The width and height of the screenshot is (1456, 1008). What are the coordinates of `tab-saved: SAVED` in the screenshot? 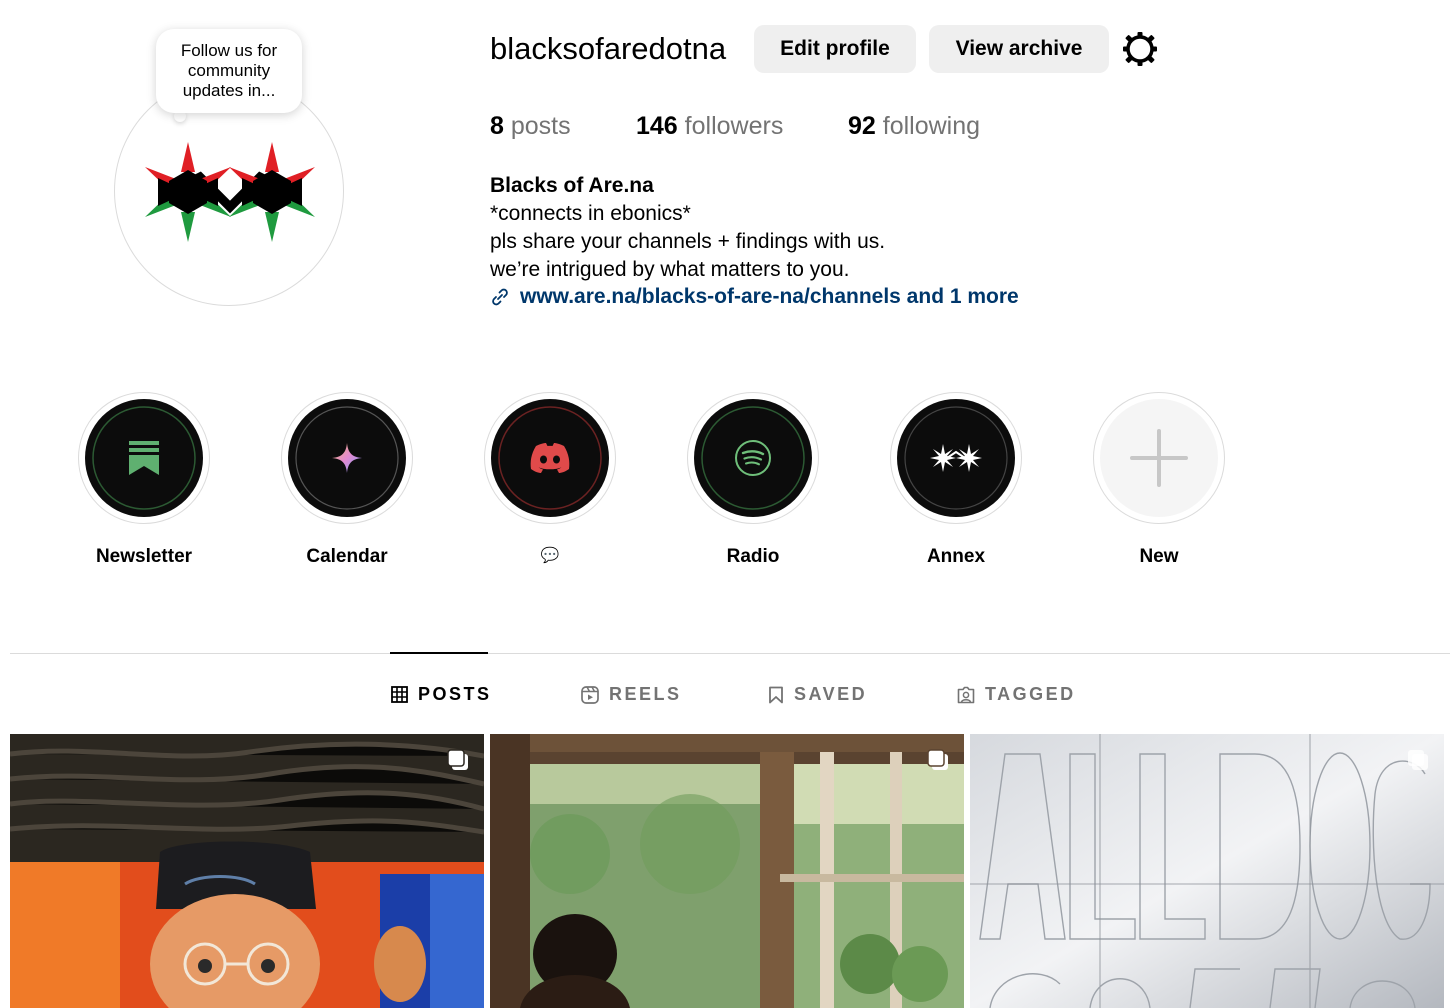 It's located at (817, 694).